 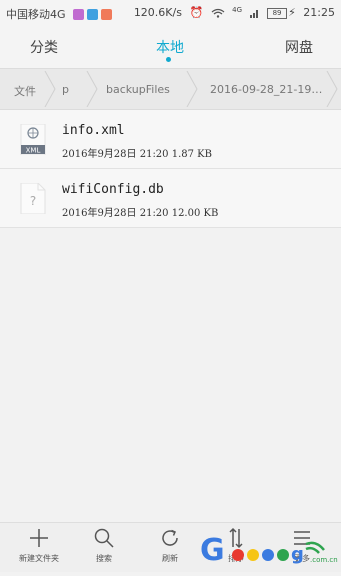 What do you see at coordinates (220, 12) in the screenshot?
I see `wifi-icon` at bounding box center [220, 12].